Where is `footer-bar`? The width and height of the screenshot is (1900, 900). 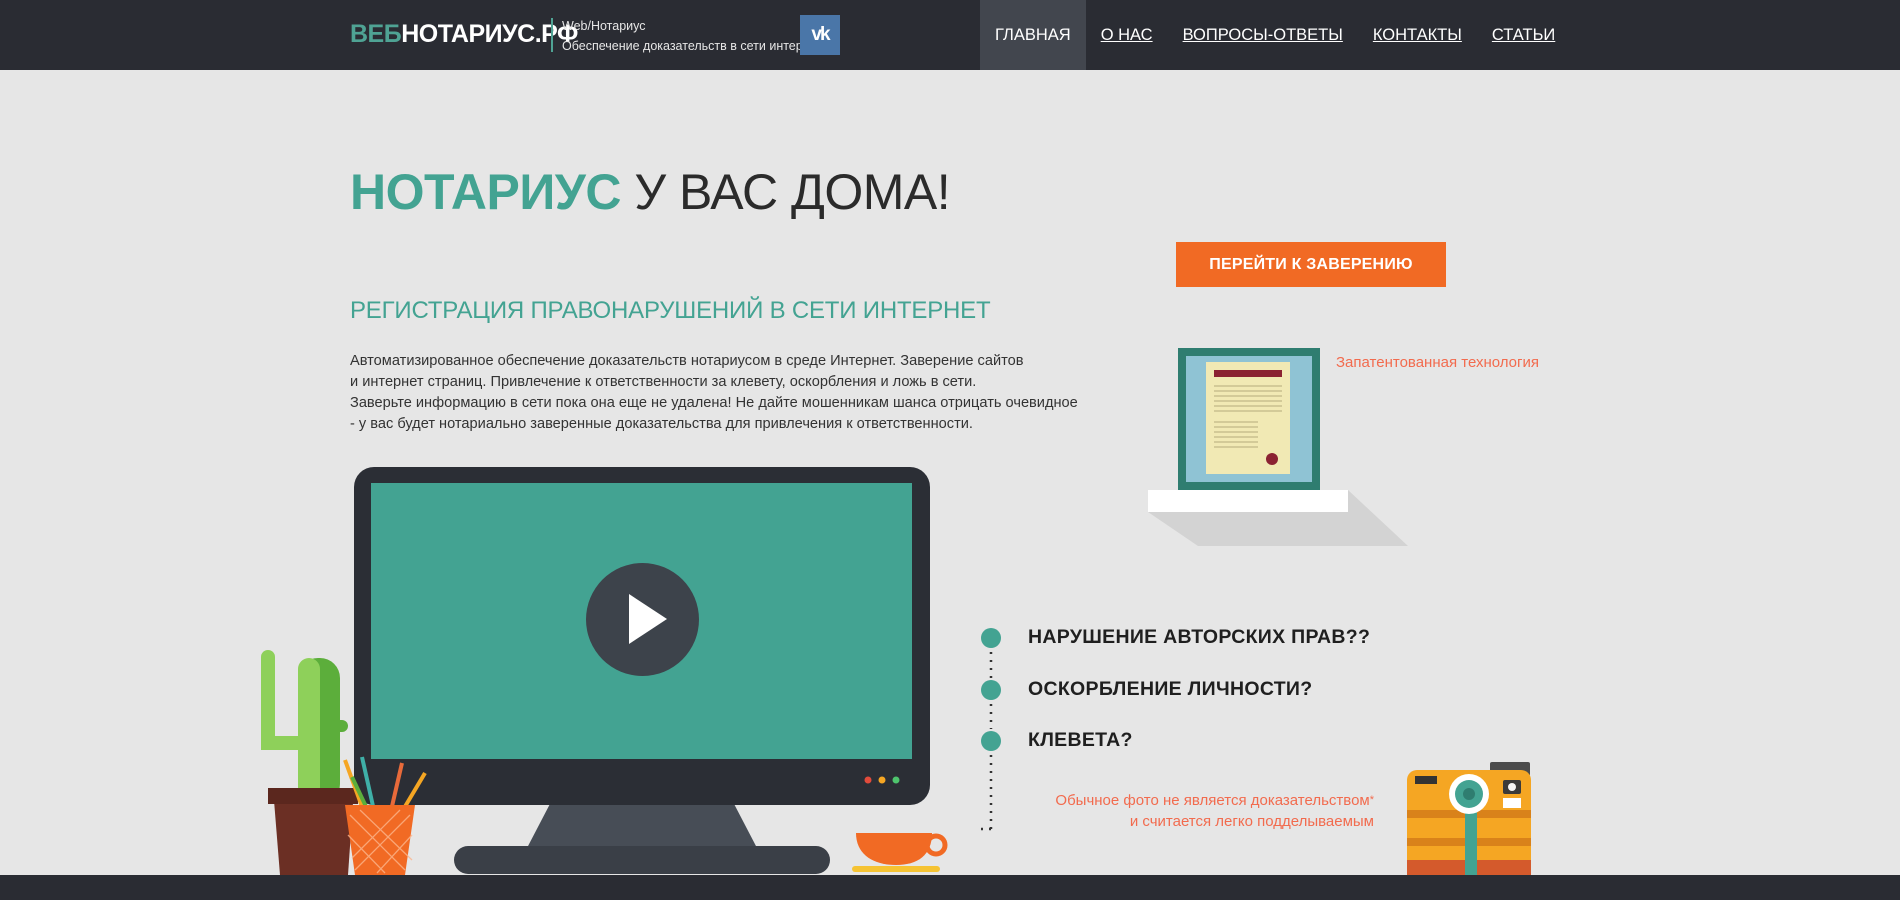 footer-bar is located at coordinates (950, 887).